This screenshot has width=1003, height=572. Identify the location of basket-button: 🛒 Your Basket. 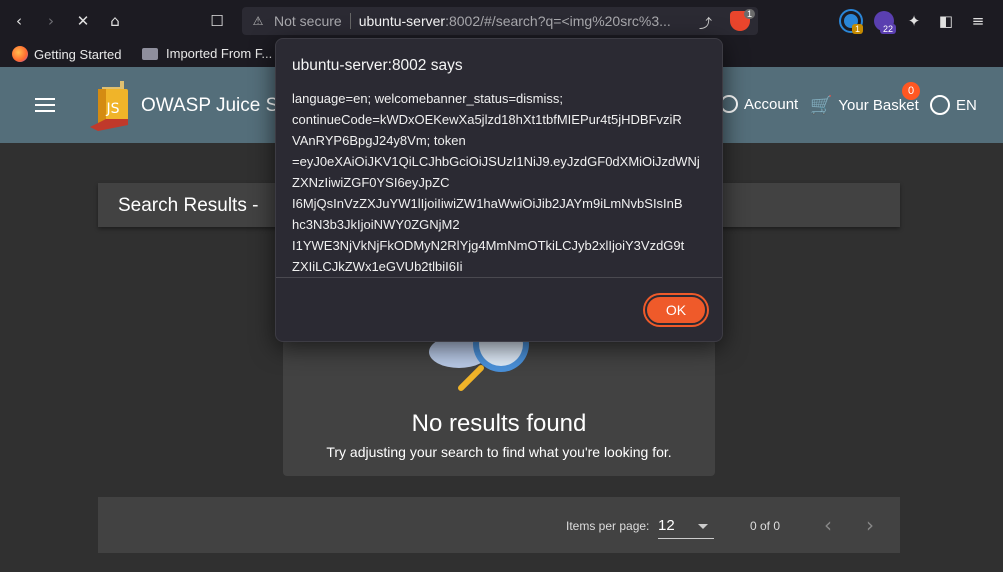
(864, 105).